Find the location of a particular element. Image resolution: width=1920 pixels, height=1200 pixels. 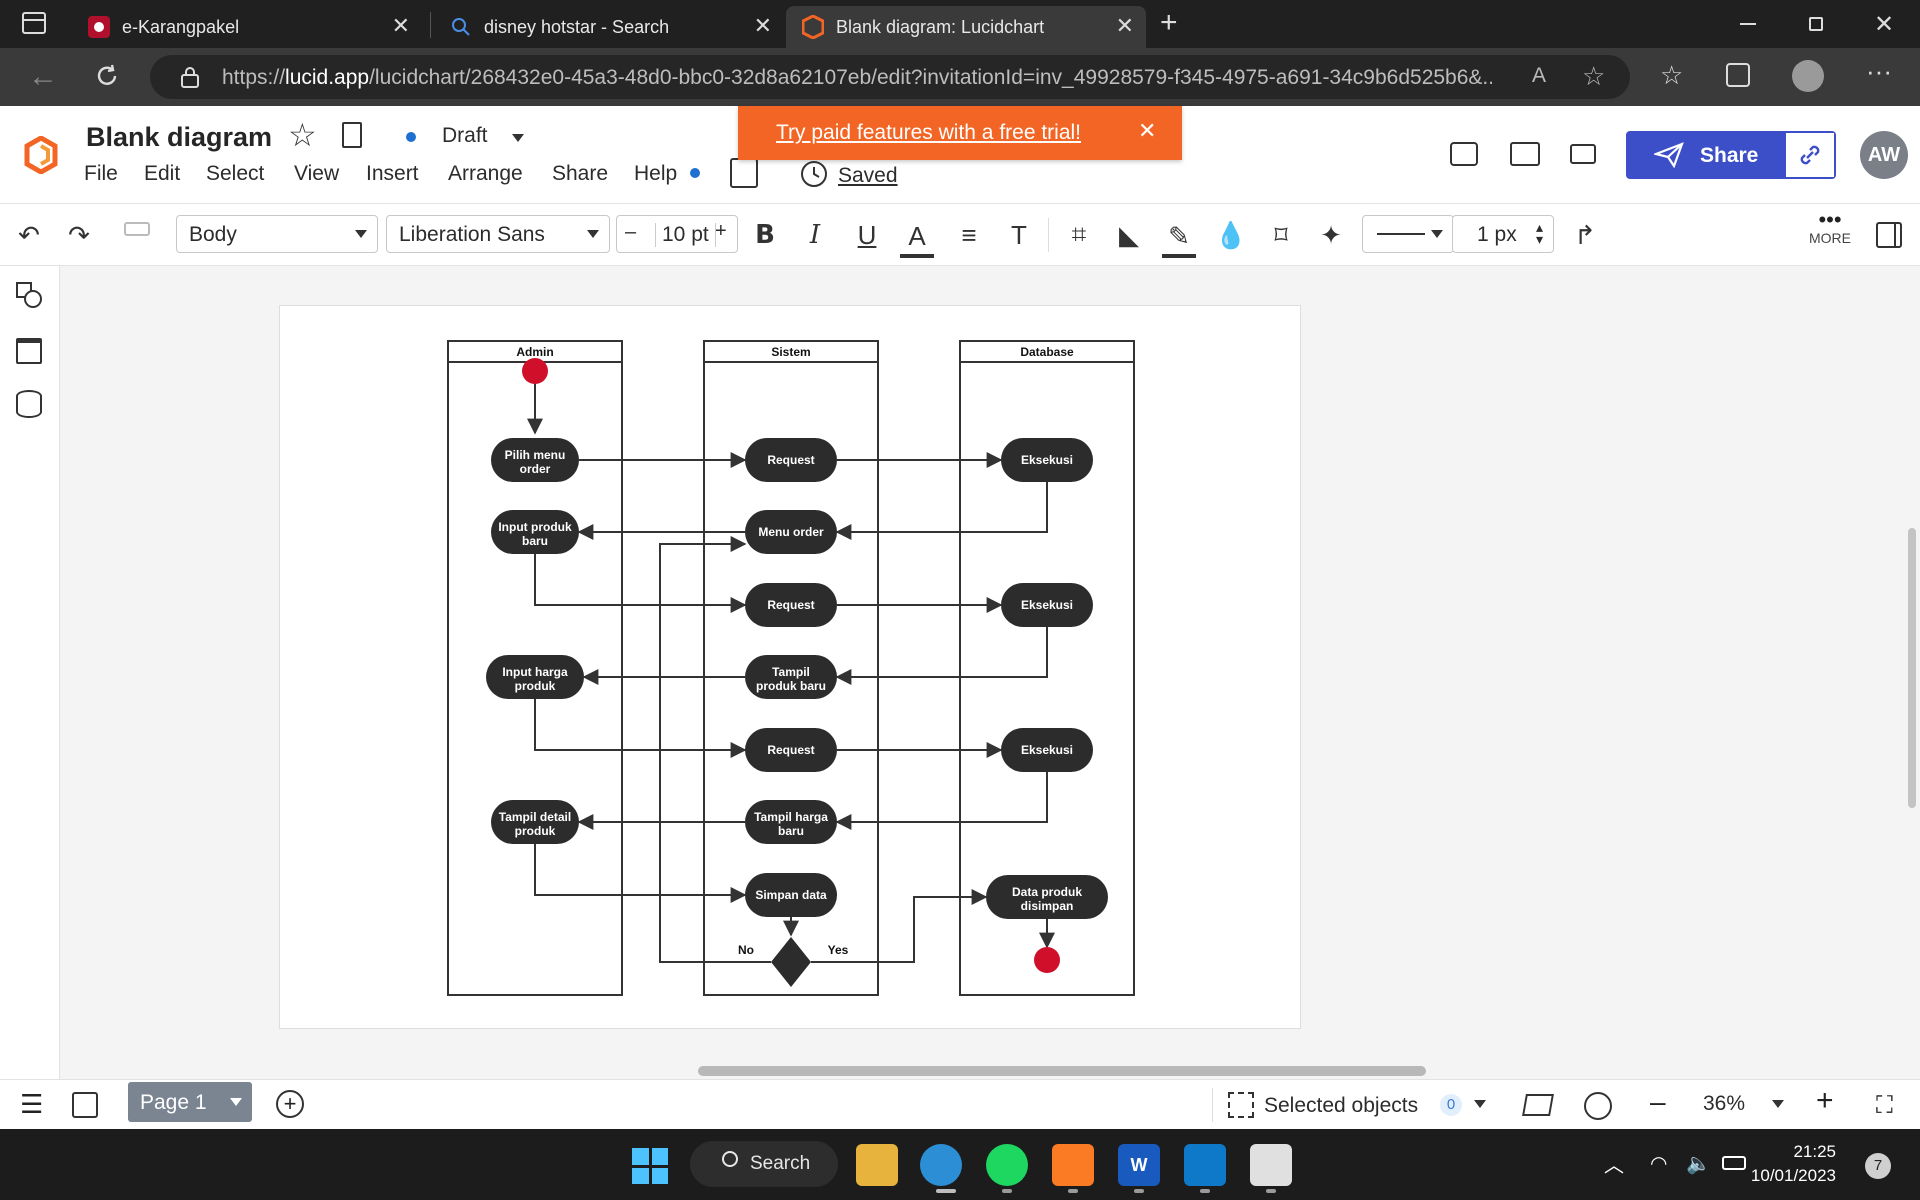

line-color-icon: ✎ is located at coordinates (1179, 238).